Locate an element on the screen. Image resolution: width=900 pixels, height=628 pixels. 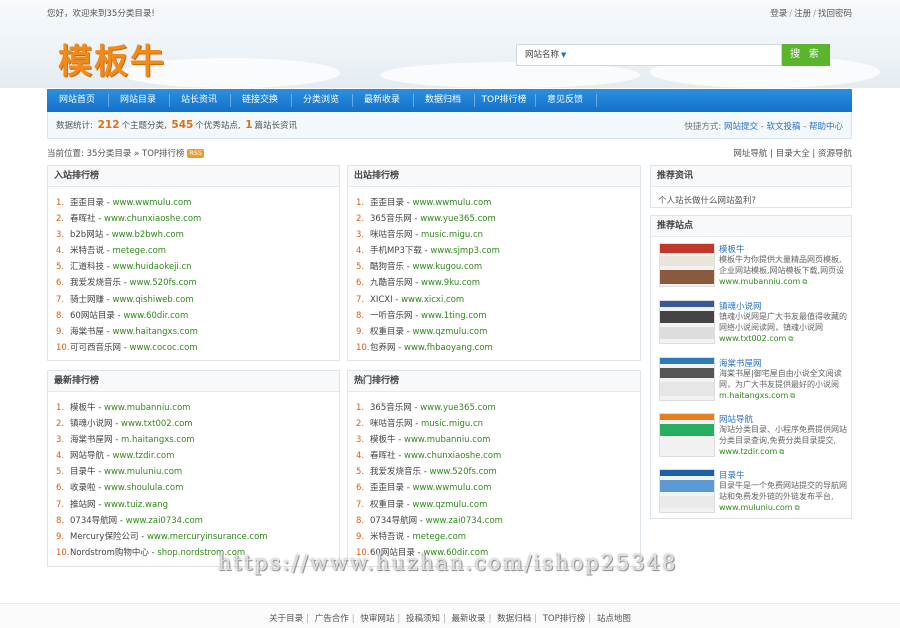
rank-domain: www.muluniu.com is located at coordinates (143, 472).